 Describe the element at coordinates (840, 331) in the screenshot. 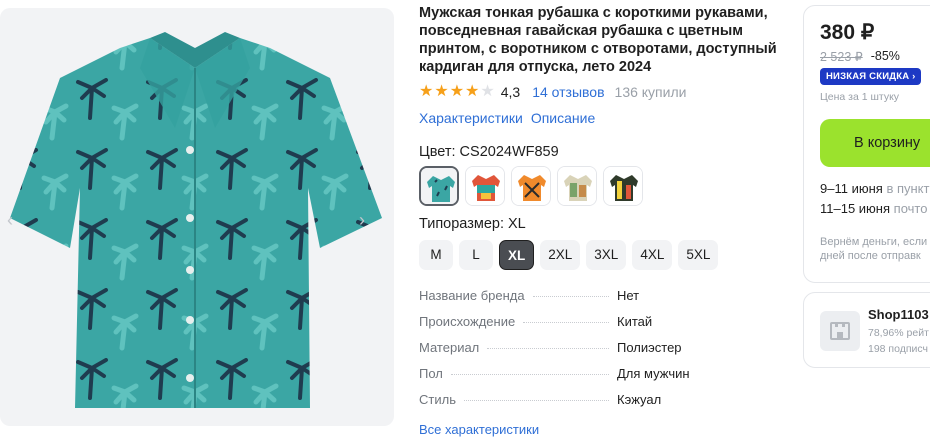

I see `shop-logo-icon` at that location.